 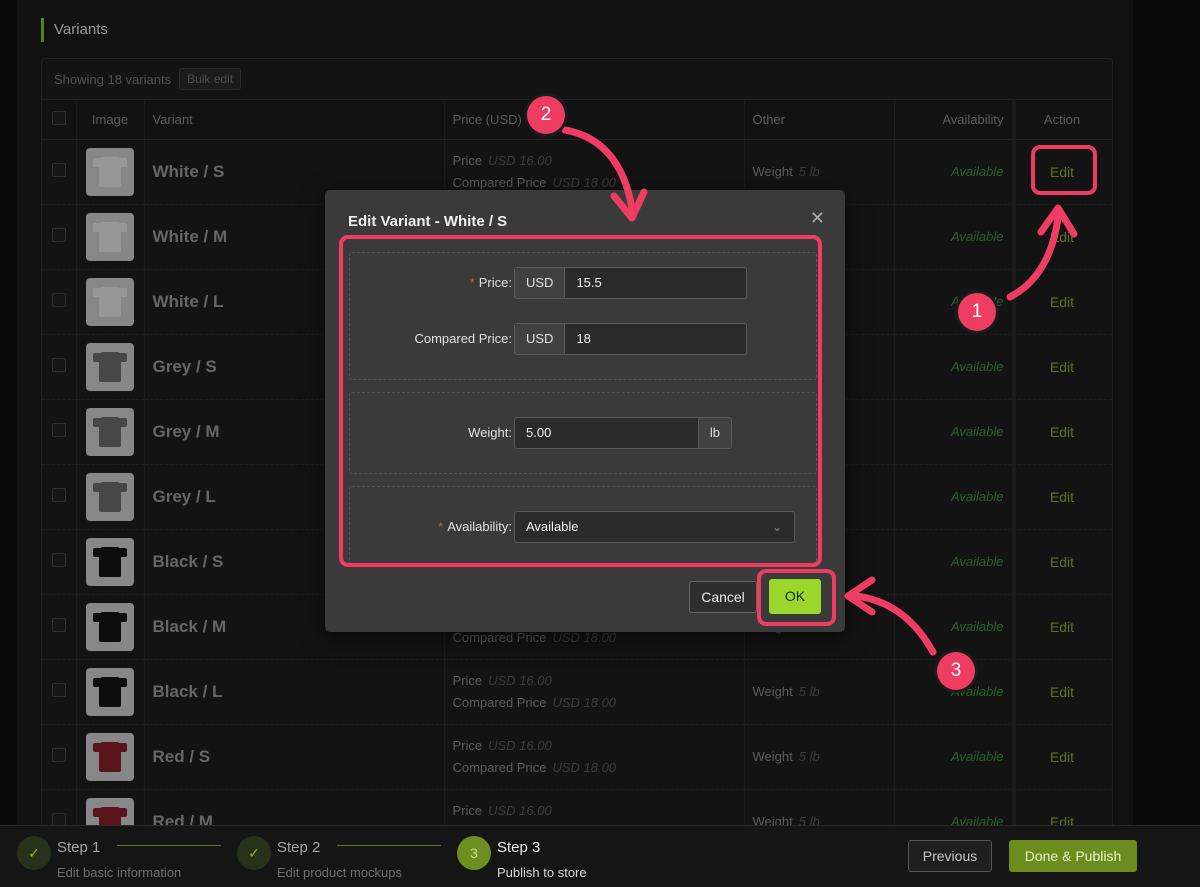 What do you see at coordinates (299, 847) in the screenshot?
I see `step-2-title: Step 2` at bounding box center [299, 847].